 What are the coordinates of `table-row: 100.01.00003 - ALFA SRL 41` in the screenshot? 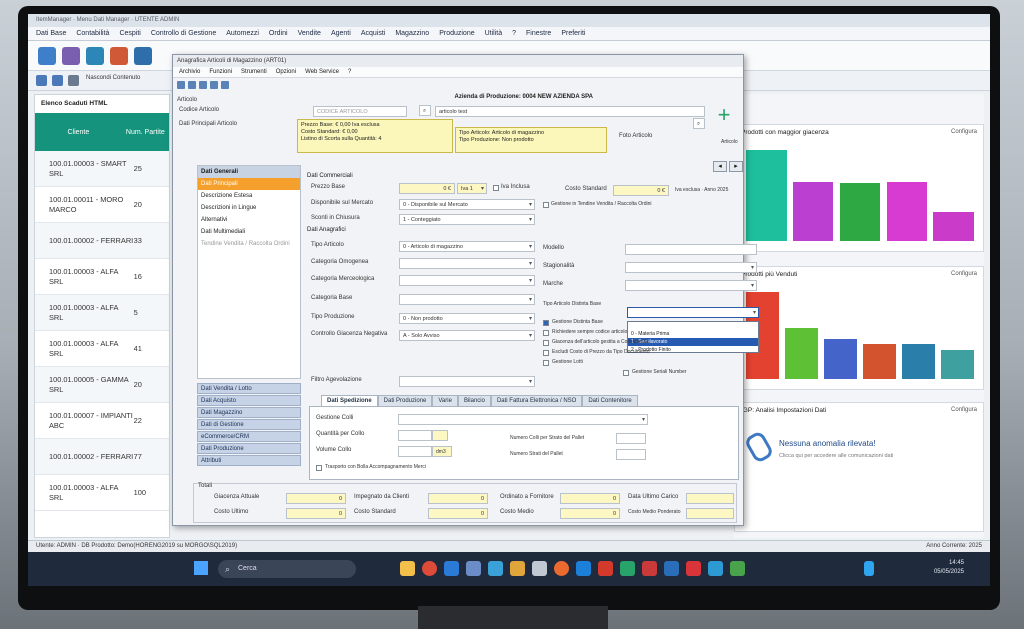 It's located at (102, 349).